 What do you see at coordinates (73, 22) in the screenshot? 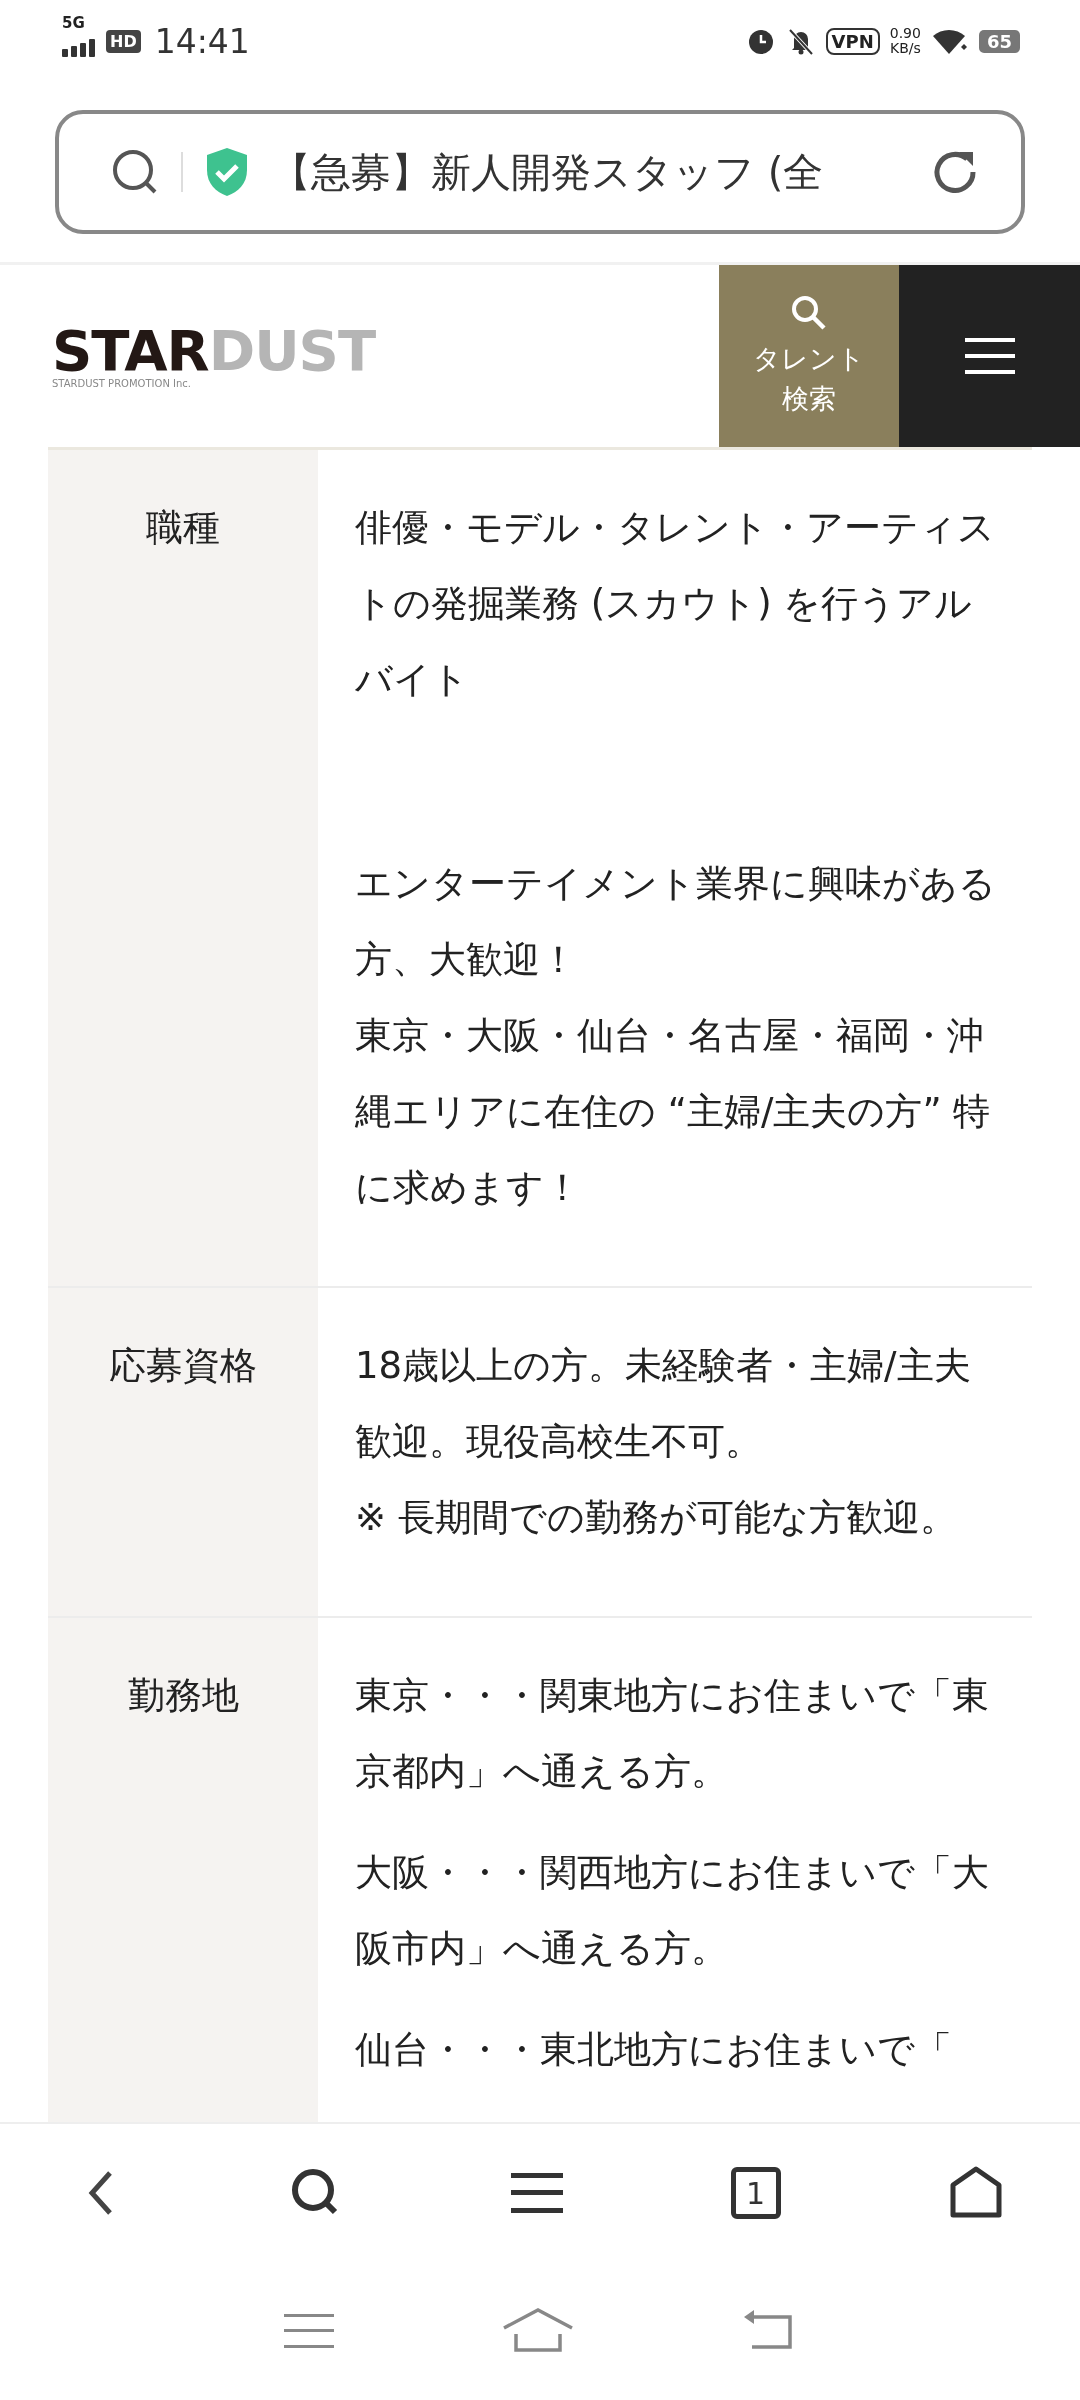
I see `network-label: 5G` at bounding box center [73, 22].